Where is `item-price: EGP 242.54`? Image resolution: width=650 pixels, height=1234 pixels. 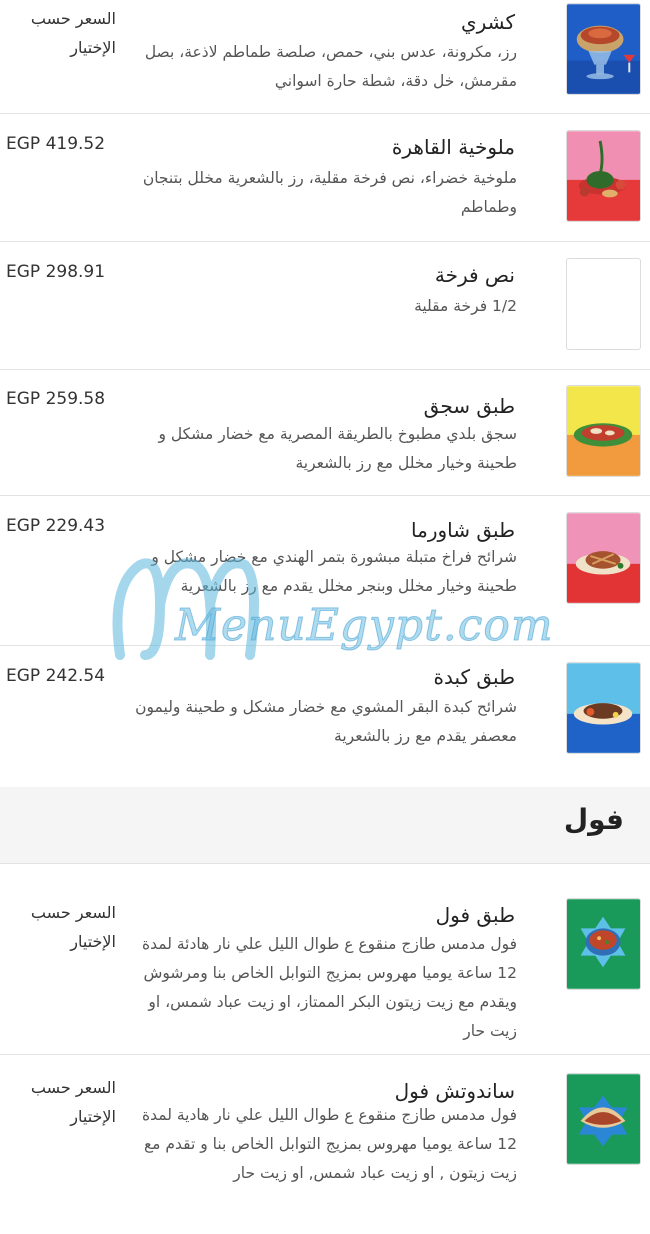 item-price: EGP 242.54 is located at coordinates (56, 676).